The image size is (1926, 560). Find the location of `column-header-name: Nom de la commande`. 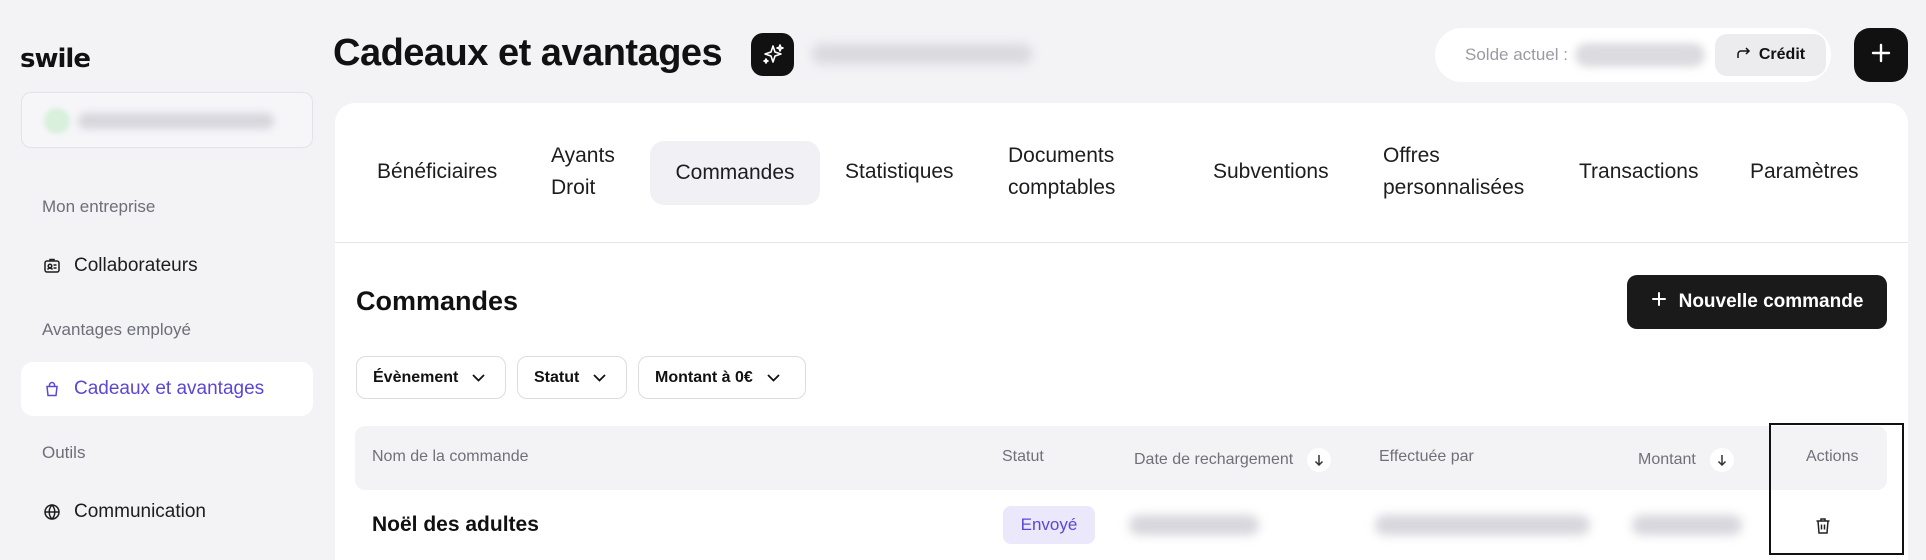

column-header-name: Nom de la commande is located at coordinates (450, 457).